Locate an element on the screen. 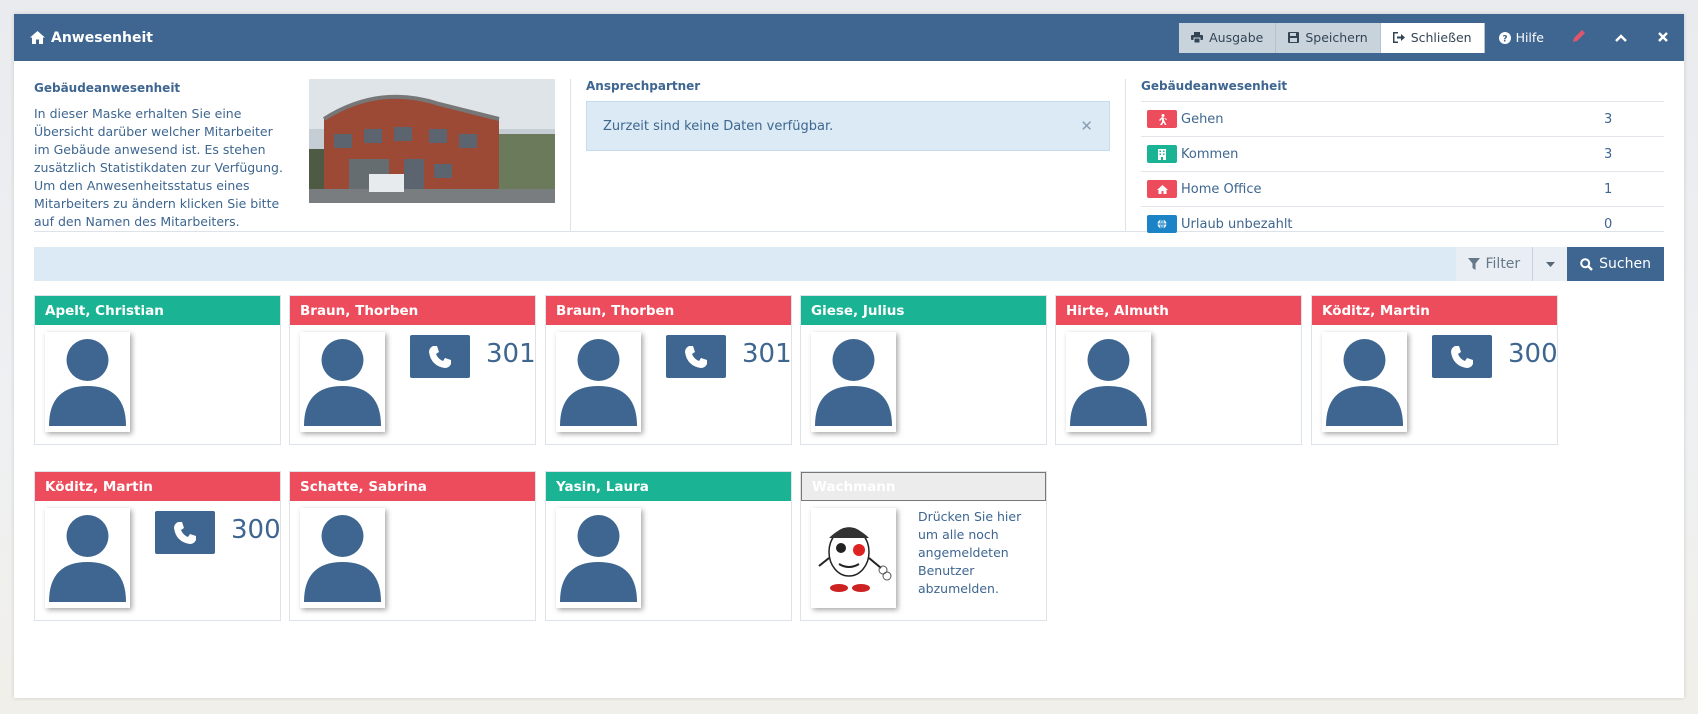 This screenshot has width=1698, height=714. collapse-button is located at coordinates (1621, 38).